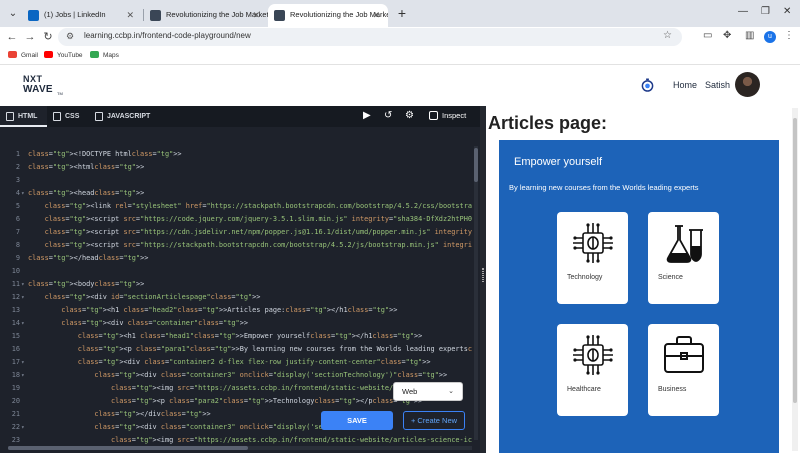 Image resolution: width=800 pixels, height=453 pixels. What do you see at coordinates (86, 284) in the screenshot?
I see `code-text: class="tg"><bodyclass="tg">>` at bounding box center [86, 284].